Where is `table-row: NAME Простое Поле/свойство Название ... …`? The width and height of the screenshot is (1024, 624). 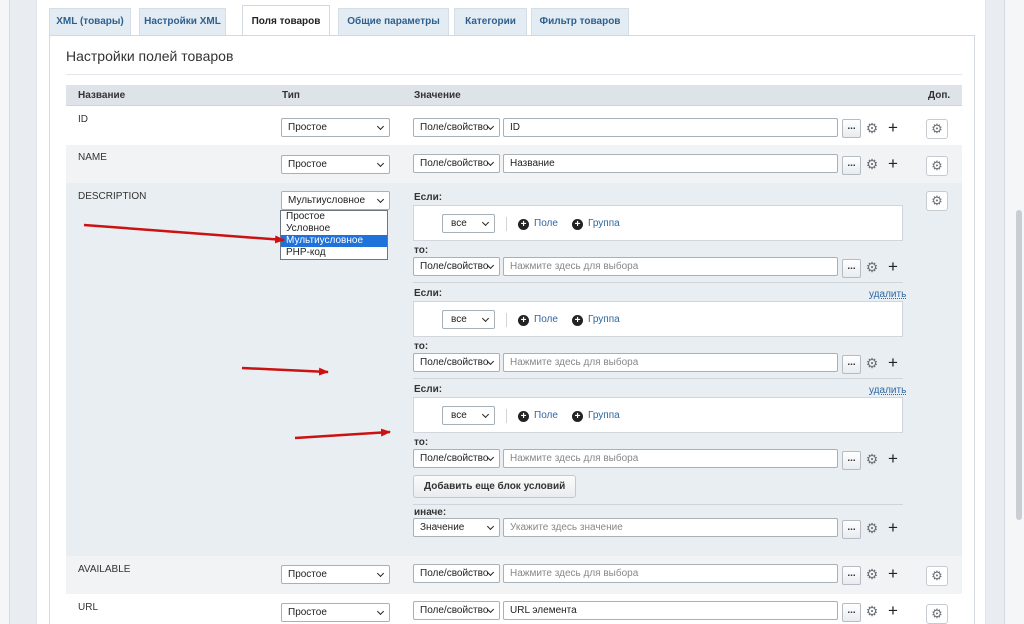
table-row: NAME Простое Поле/свойство Название ... … is located at coordinates (514, 164).